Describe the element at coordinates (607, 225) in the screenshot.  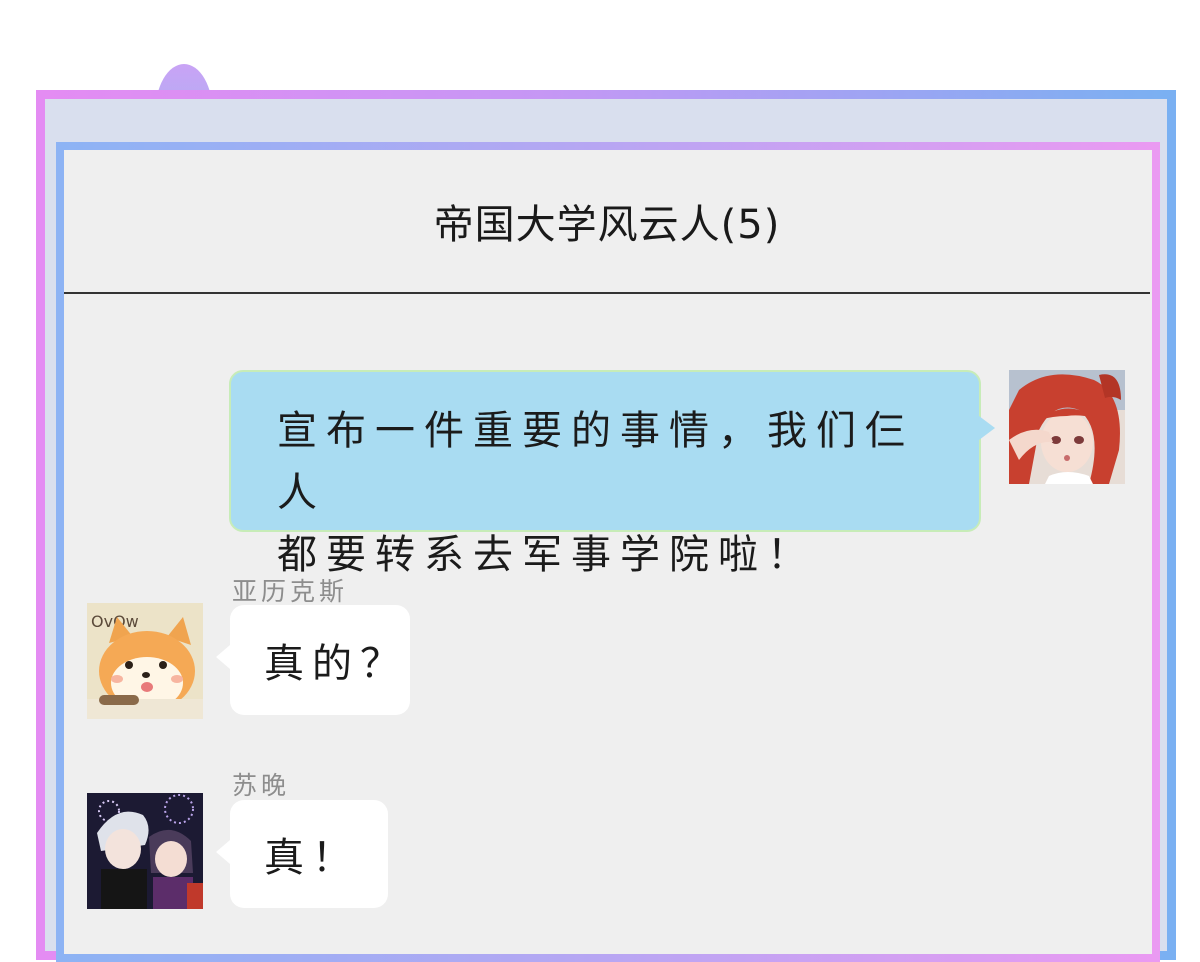
I see `chat-title: 帝国大学风云人(5)` at that location.